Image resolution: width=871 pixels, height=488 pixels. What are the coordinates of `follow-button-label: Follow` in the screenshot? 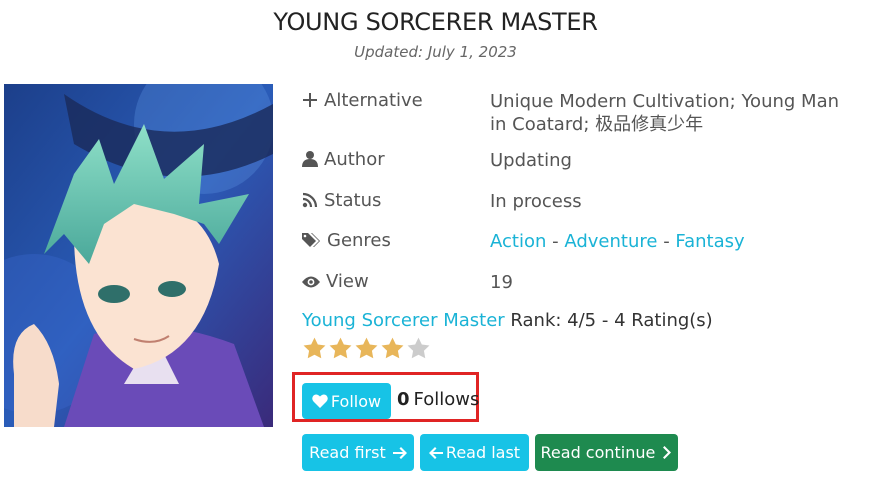 It's located at (356, 401).